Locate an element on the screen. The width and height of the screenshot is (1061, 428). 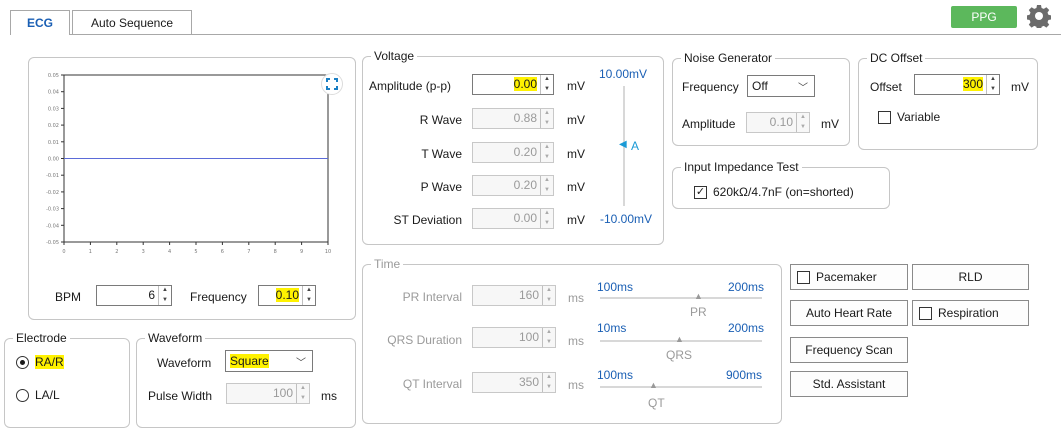
std-assistant-button: Std. Assistant is located at coordinates (849, 384).